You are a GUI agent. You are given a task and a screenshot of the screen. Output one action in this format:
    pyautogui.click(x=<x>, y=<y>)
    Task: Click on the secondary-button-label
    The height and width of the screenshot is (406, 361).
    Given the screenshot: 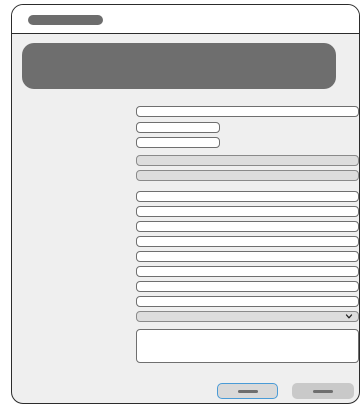 What is the action you would take?
    pyautogui.click(x=323, y=391)
    